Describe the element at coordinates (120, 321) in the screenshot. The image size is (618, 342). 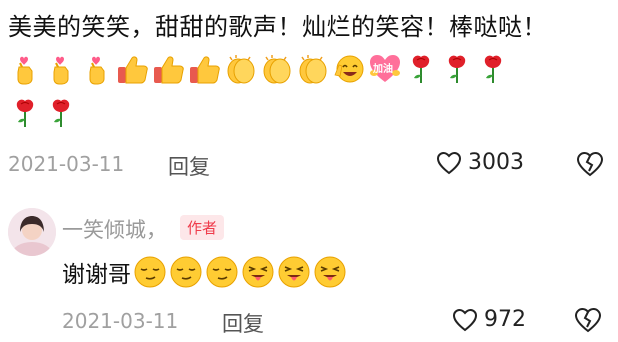
I see `reply-date: 2021-03-11` at that location.